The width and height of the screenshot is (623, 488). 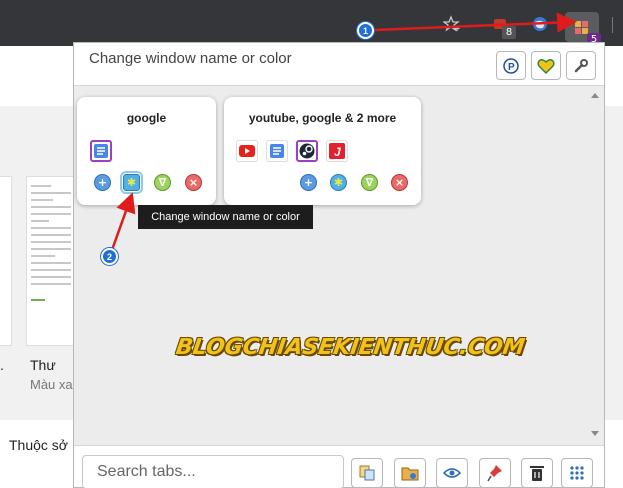 I want to click on popup-header: Change window name or color P, so click(x=339, y=64).